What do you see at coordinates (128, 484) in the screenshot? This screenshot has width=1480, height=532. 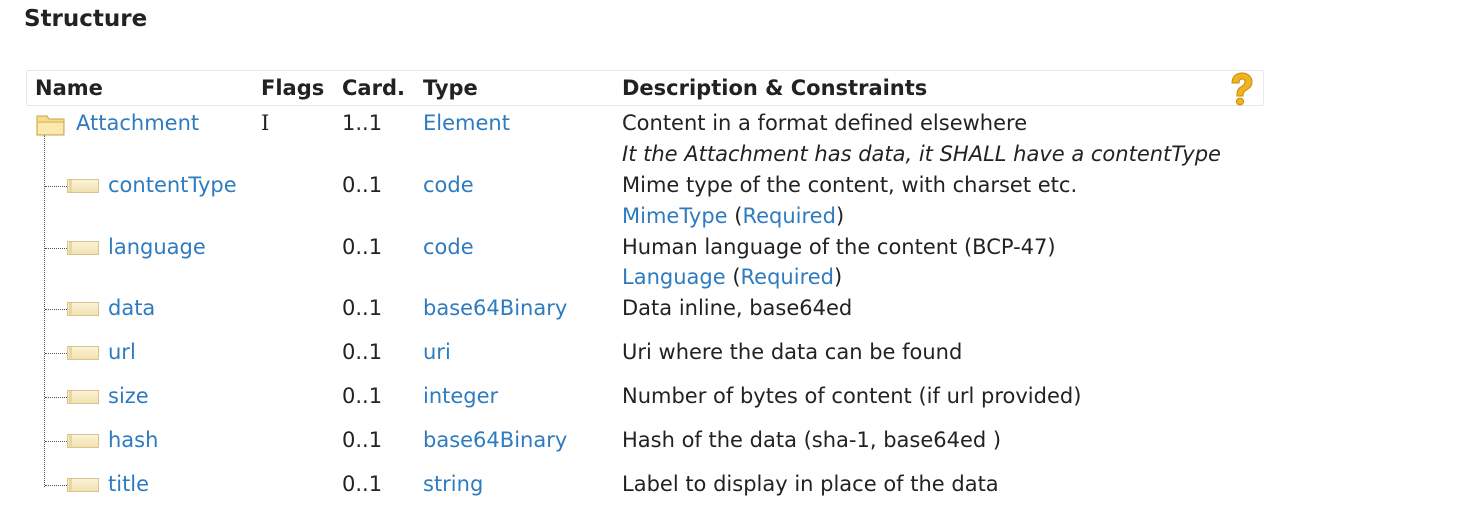 I see `element-name-title: title` at bounding box center [128, 484].